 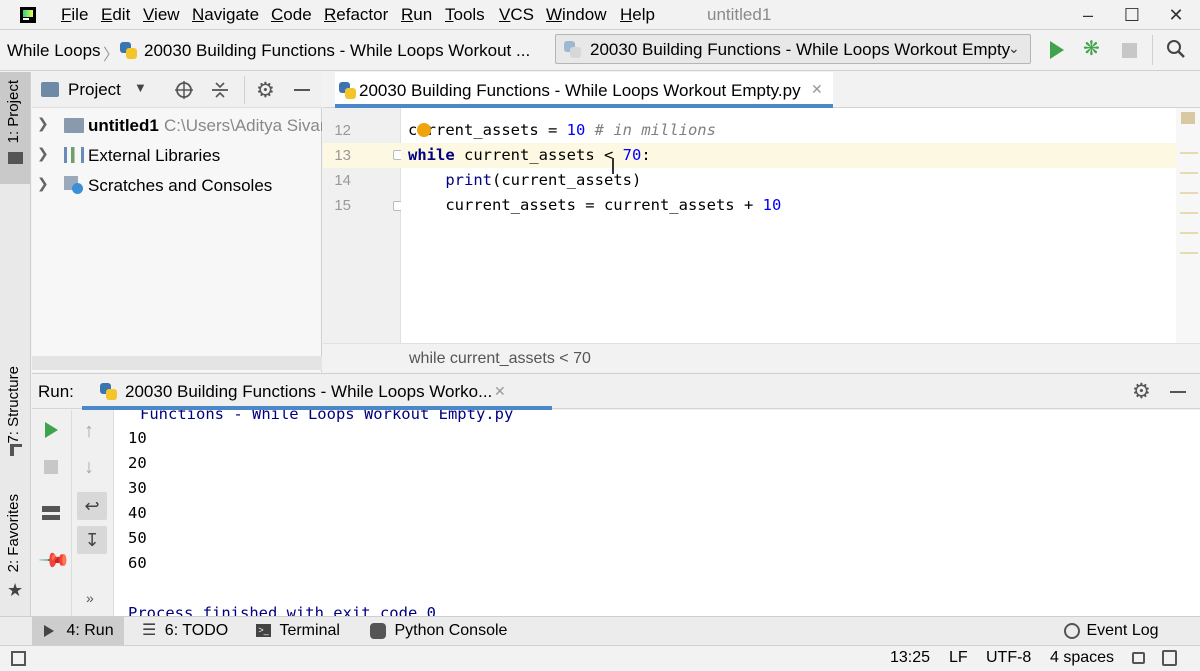 I want to click on folder-icon, so click(x=74, y=125).